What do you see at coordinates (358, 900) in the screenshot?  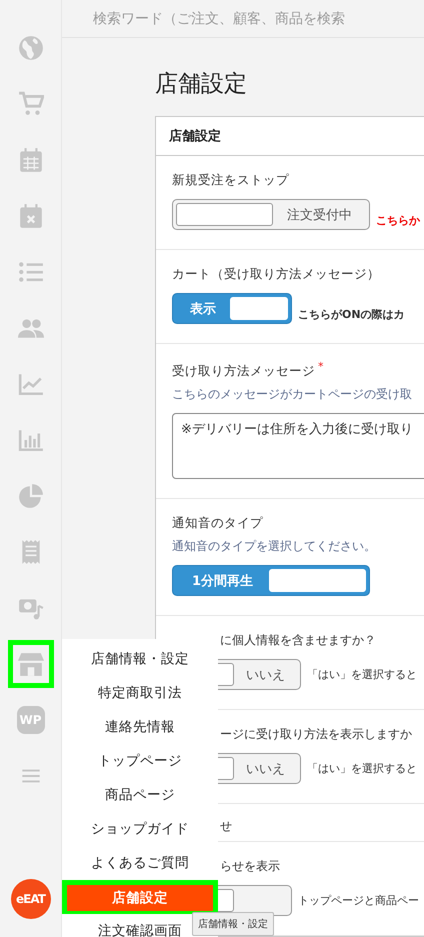 I see `help-text: トップページと商品ペー` at bounding box center [358, 900].